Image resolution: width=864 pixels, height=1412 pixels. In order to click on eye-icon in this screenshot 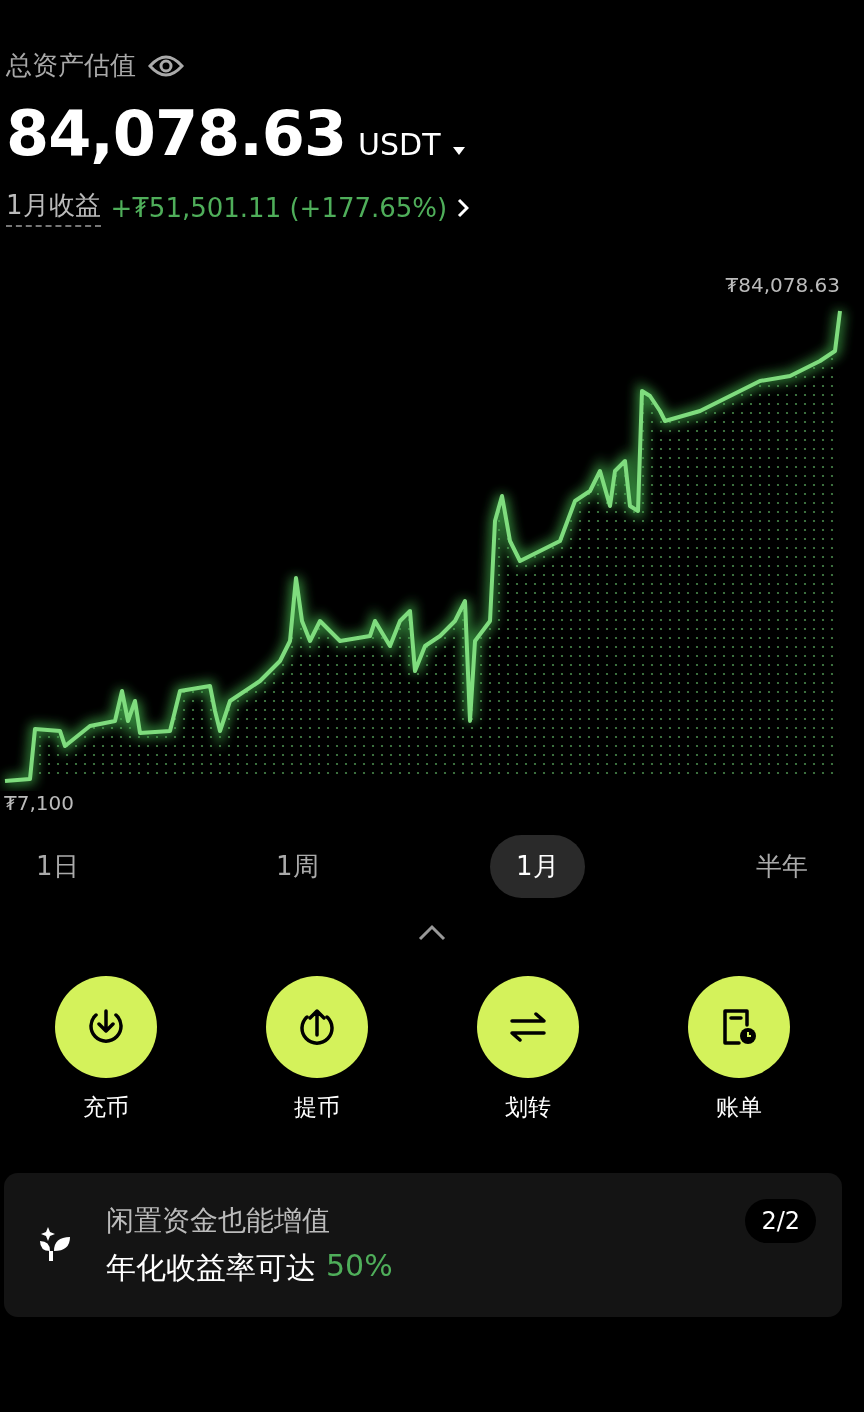, I will do `click(166, 65)`.